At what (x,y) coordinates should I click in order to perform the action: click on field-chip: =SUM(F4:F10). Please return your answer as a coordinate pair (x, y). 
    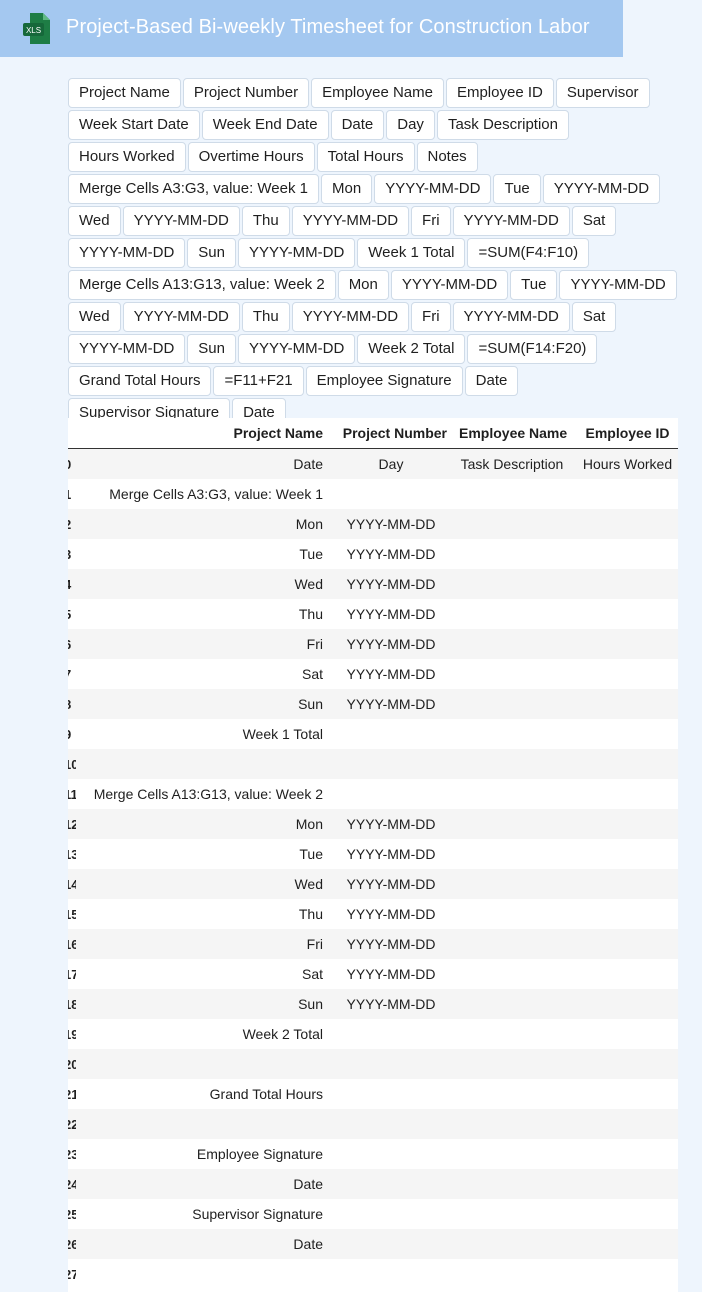
    Looking at the image, I should click on (528, 253).